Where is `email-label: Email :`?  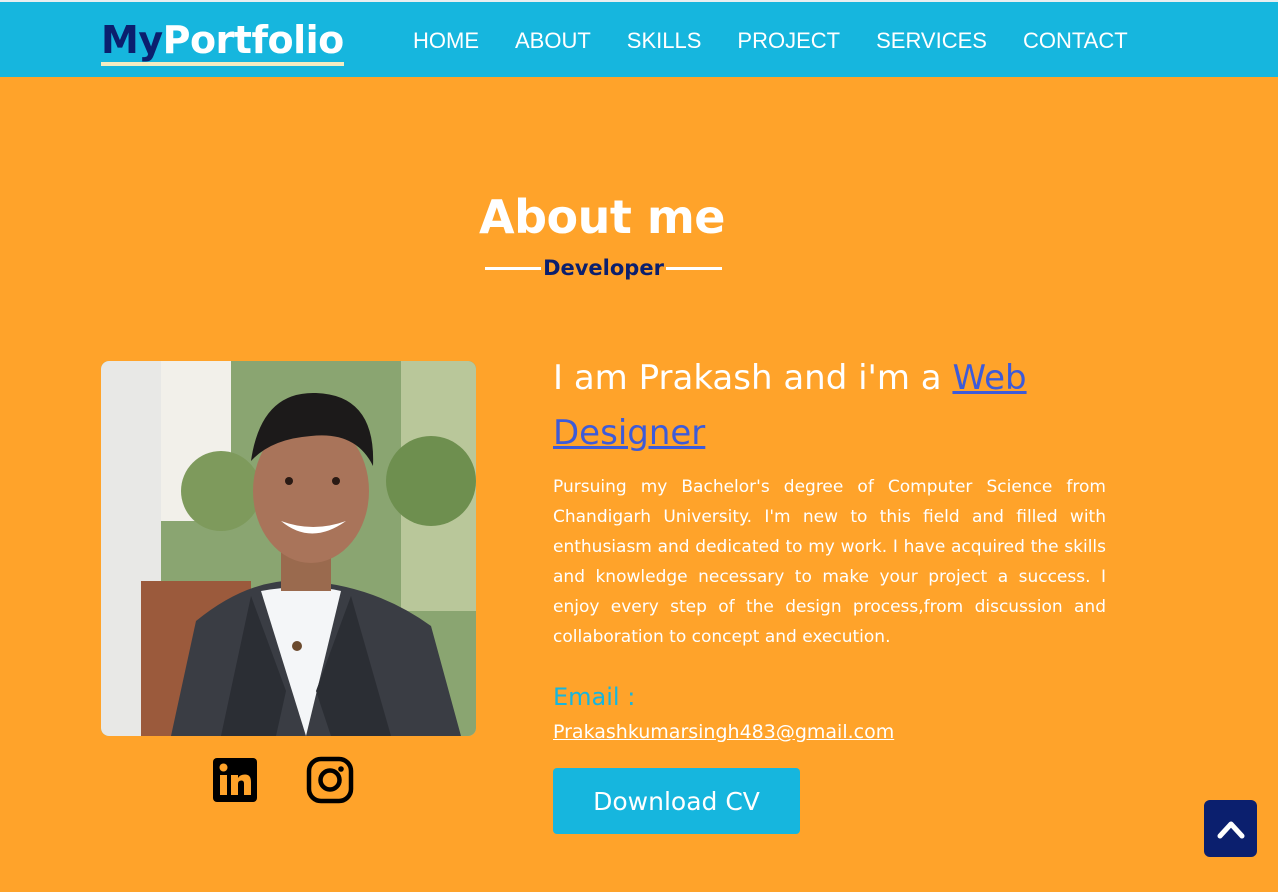
email-label: Email : is located at coordinates (594, 697).